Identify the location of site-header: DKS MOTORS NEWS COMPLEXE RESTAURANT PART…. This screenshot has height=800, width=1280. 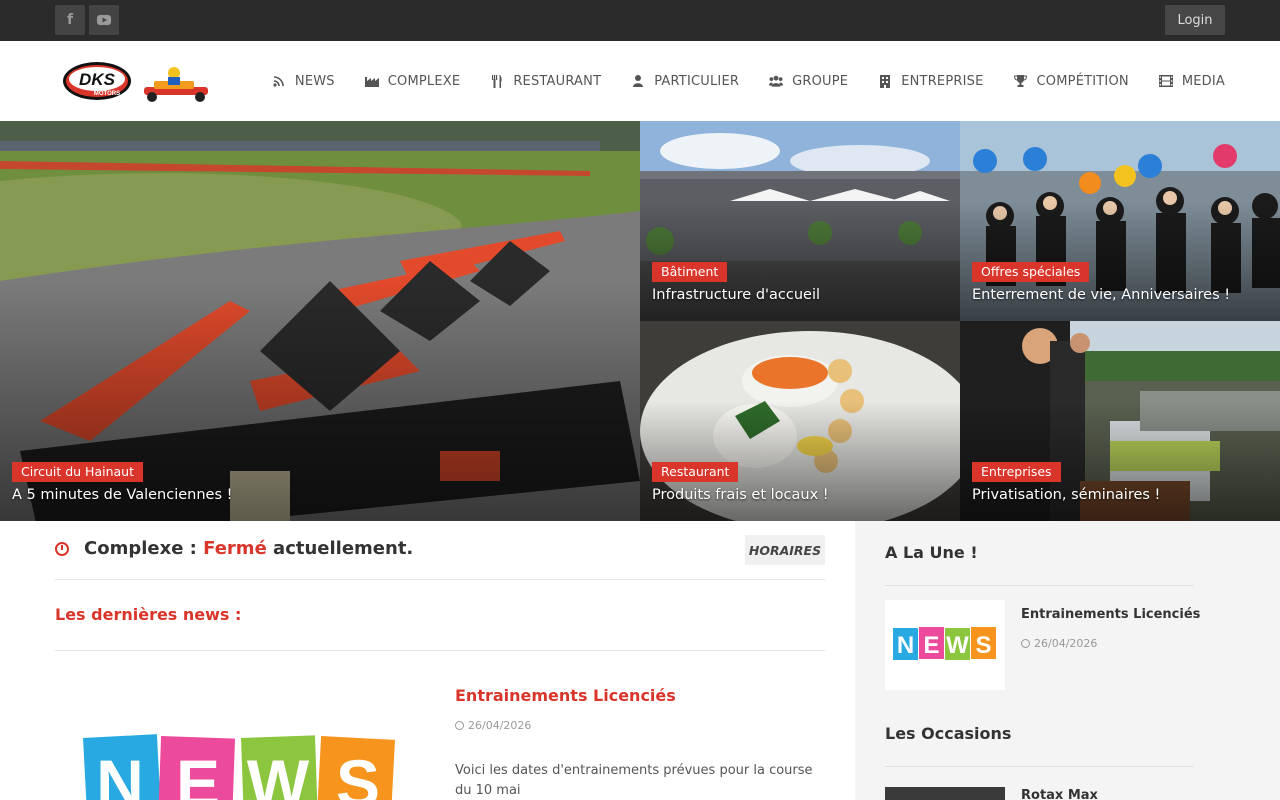
(640, 81).